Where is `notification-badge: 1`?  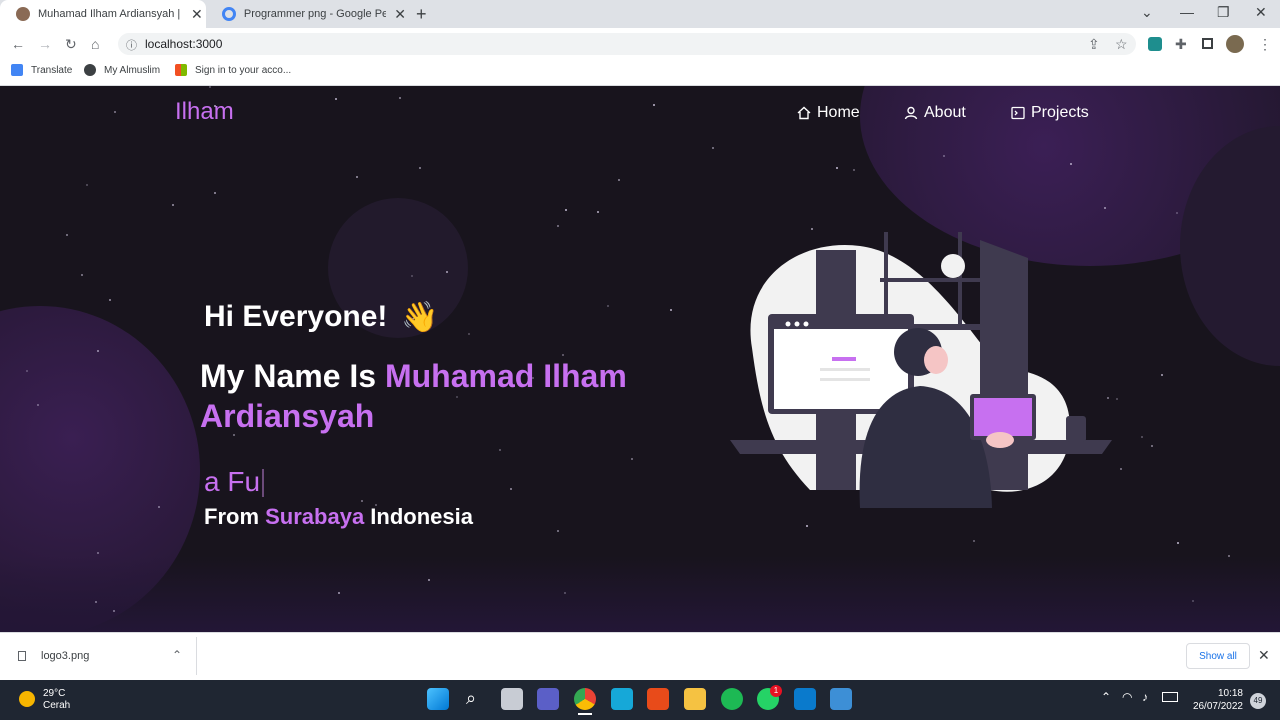
notification-badge: 1 is located at coordinates (776, 691).